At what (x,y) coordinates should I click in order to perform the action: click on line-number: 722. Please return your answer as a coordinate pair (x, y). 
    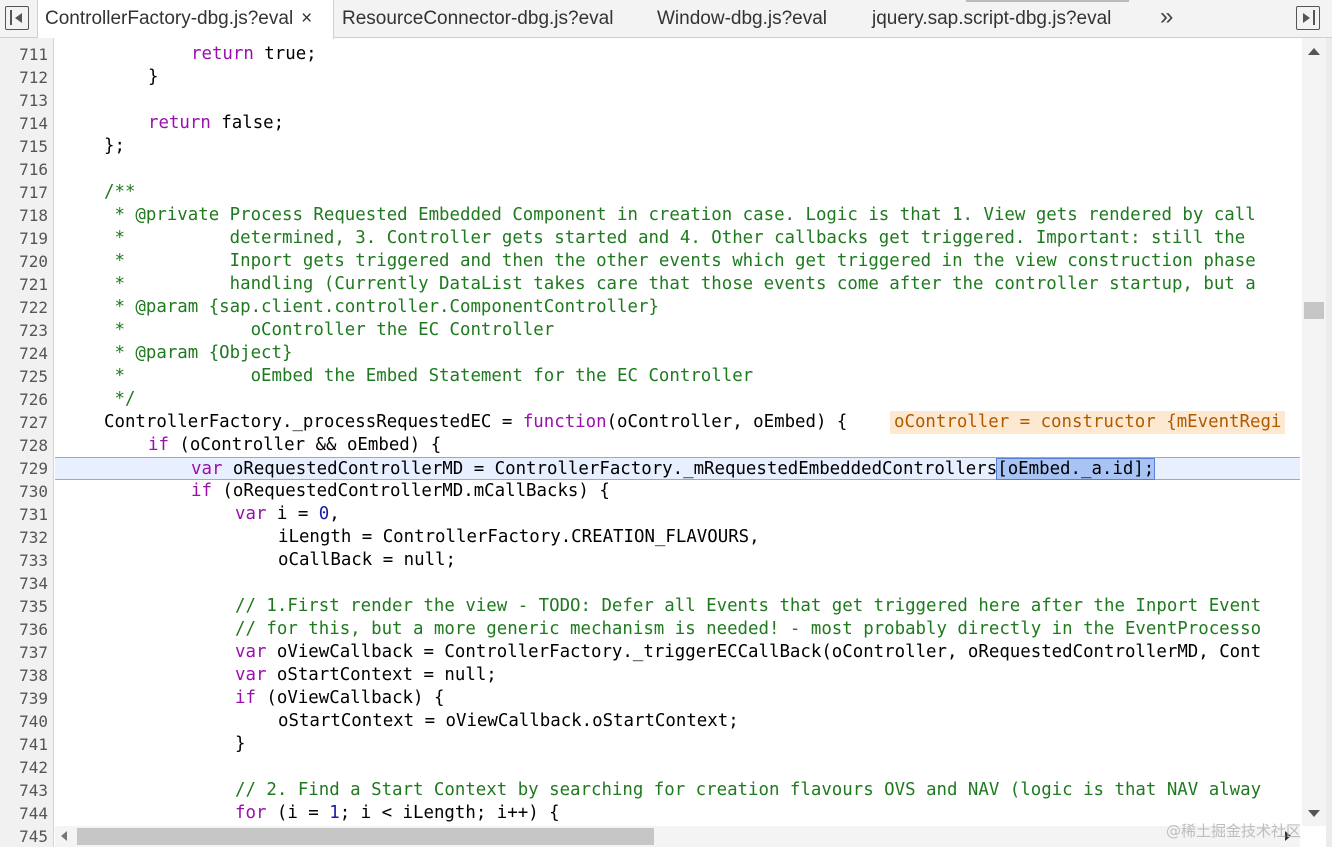
    Looking at the image, I should click on (24, 307).